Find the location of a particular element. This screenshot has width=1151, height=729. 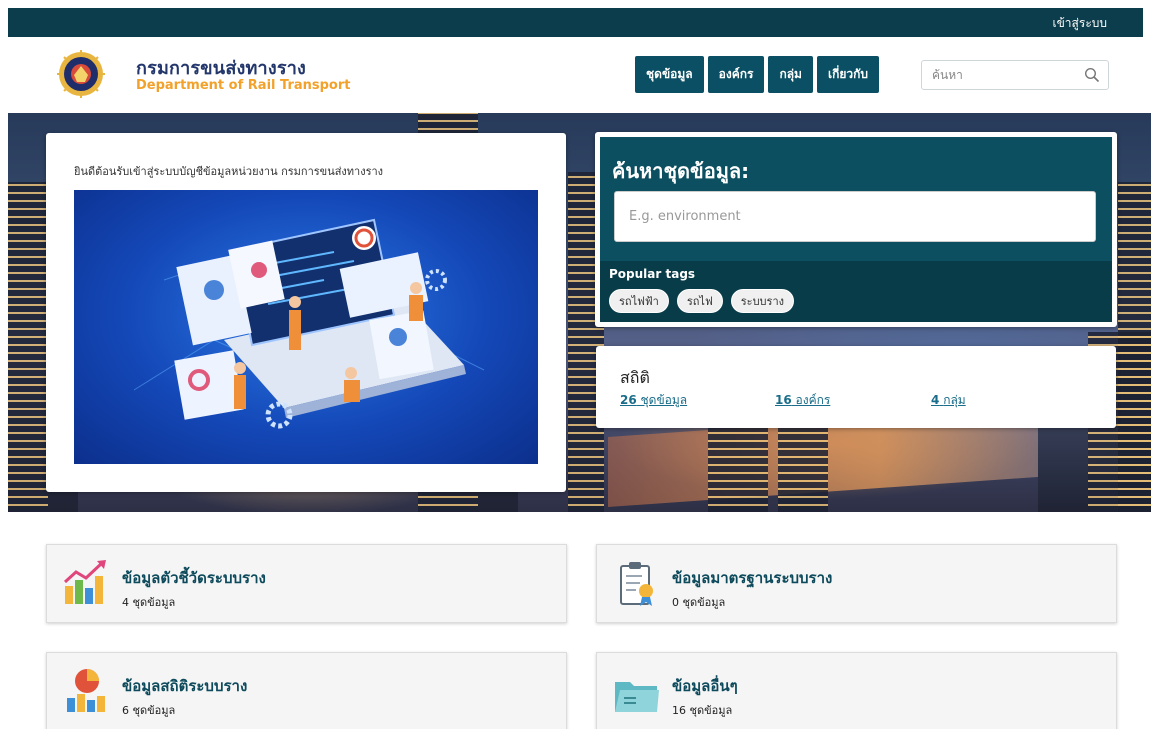

stat-groups: 4 กลุ่ม is located at coordinates (948, 400).